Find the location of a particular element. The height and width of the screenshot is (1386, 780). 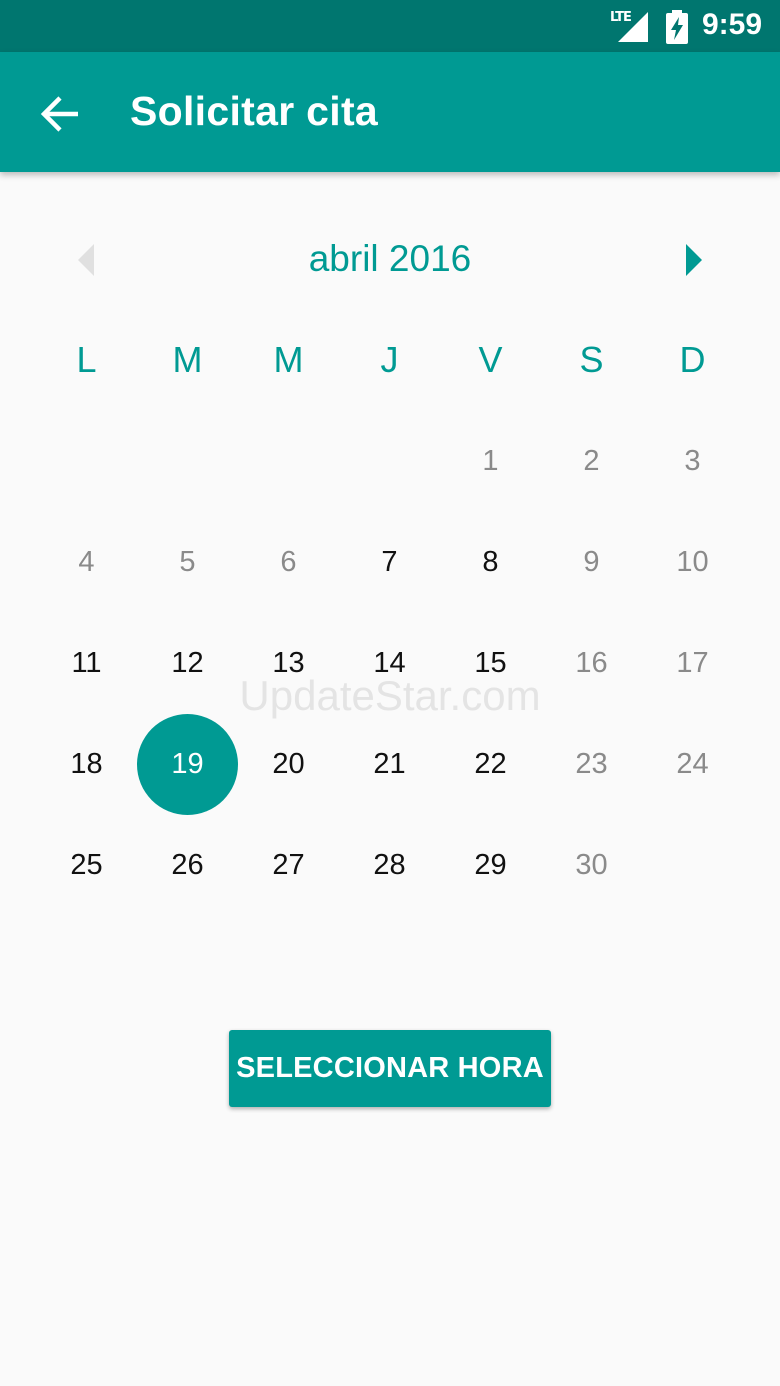

day-number: 13 is located at coordinates (288, 663).